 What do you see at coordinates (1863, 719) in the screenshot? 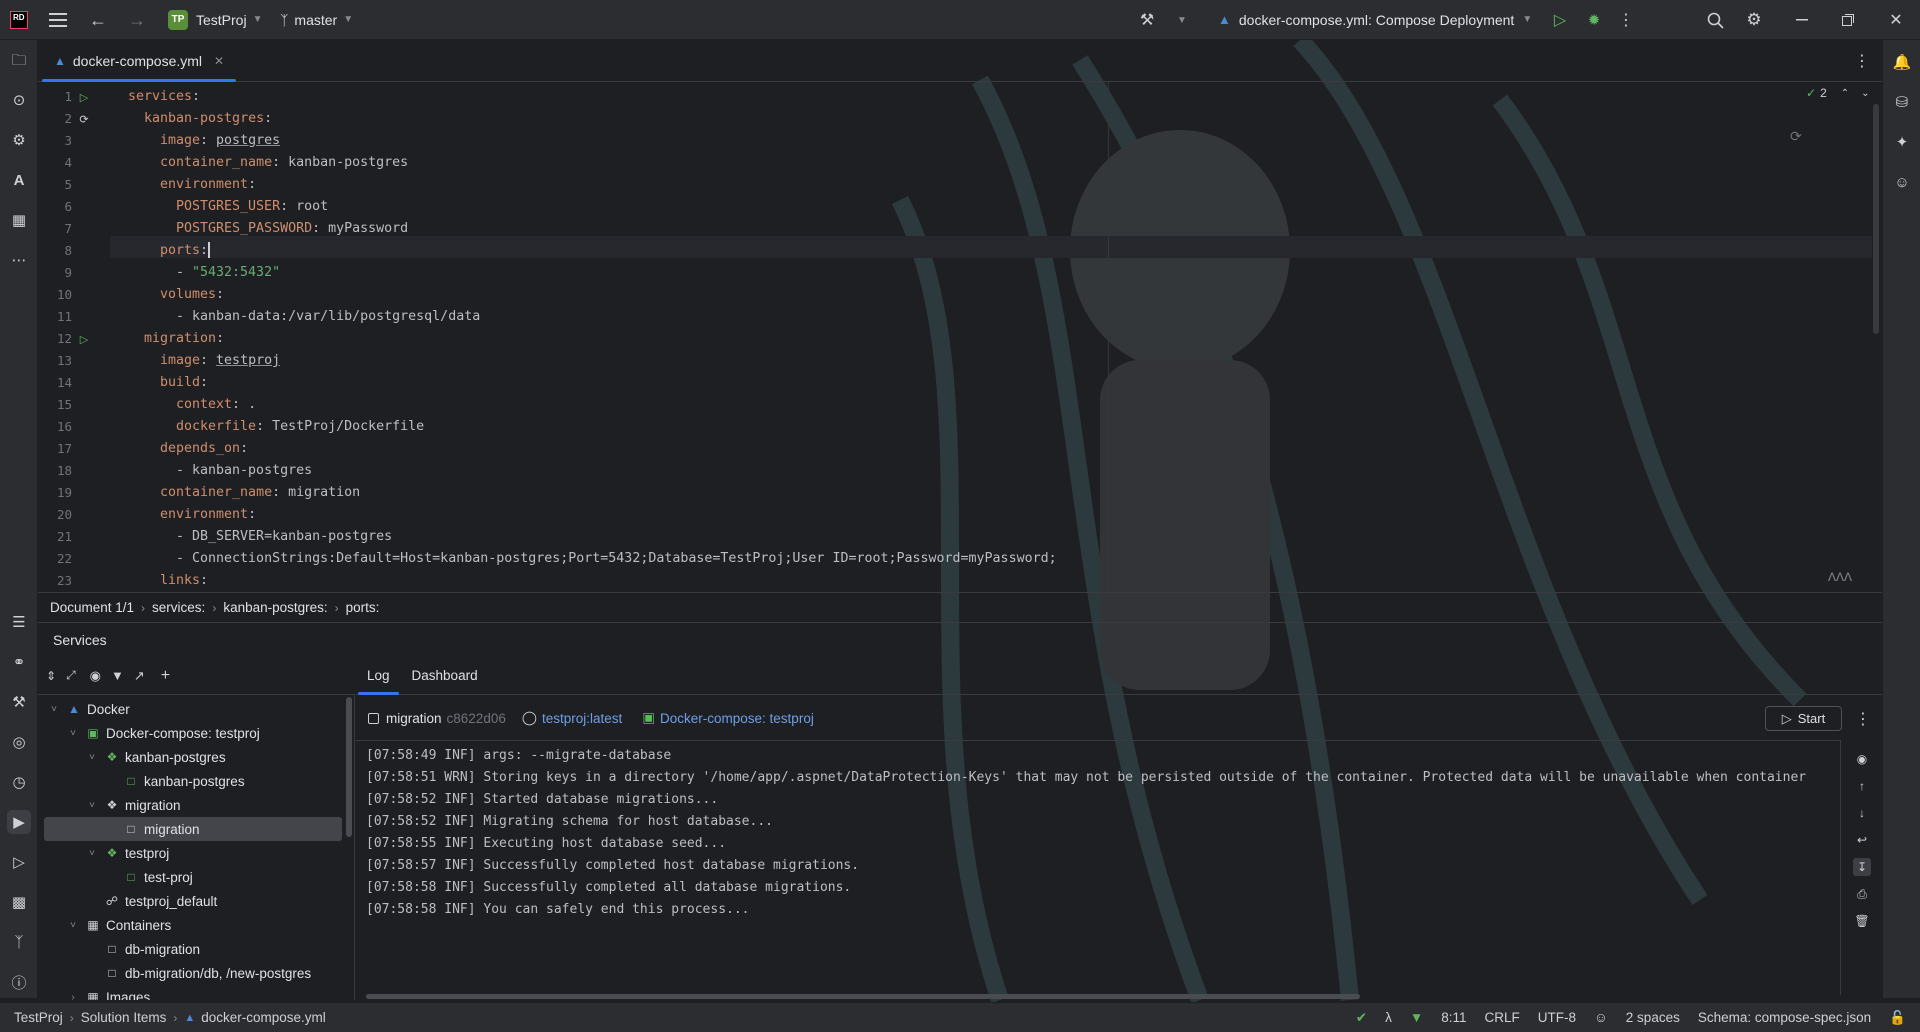
I see `log-options-icon: ⋮` at bounding box center [1863, 719].